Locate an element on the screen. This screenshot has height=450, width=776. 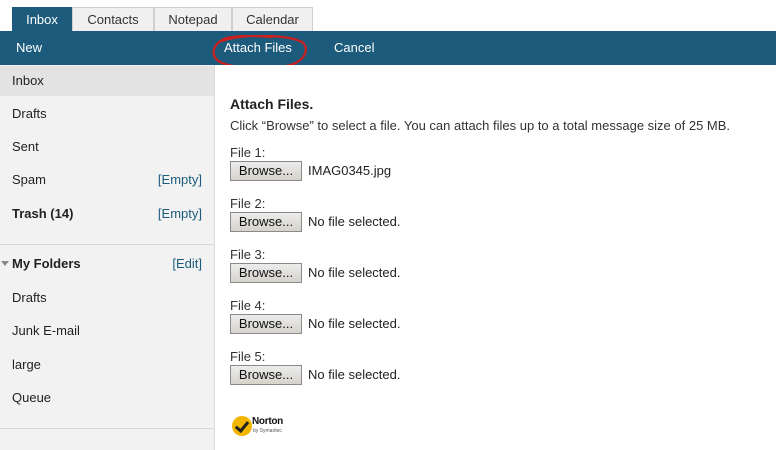
cancel-button: Cancel is located at coordinates (354, 48).